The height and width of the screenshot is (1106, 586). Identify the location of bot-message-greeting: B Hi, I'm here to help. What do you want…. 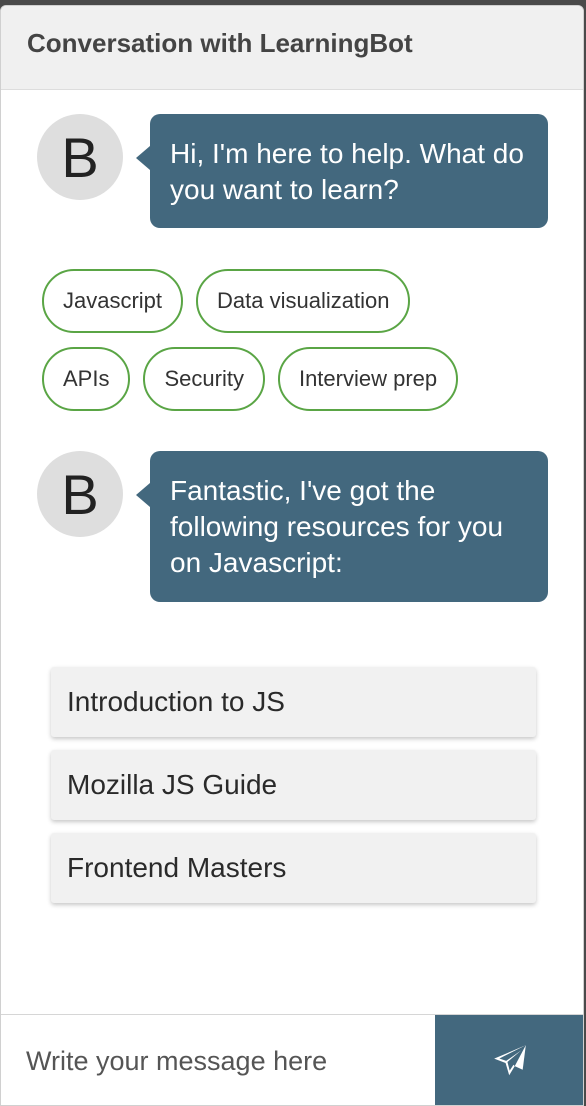
(292, 171).